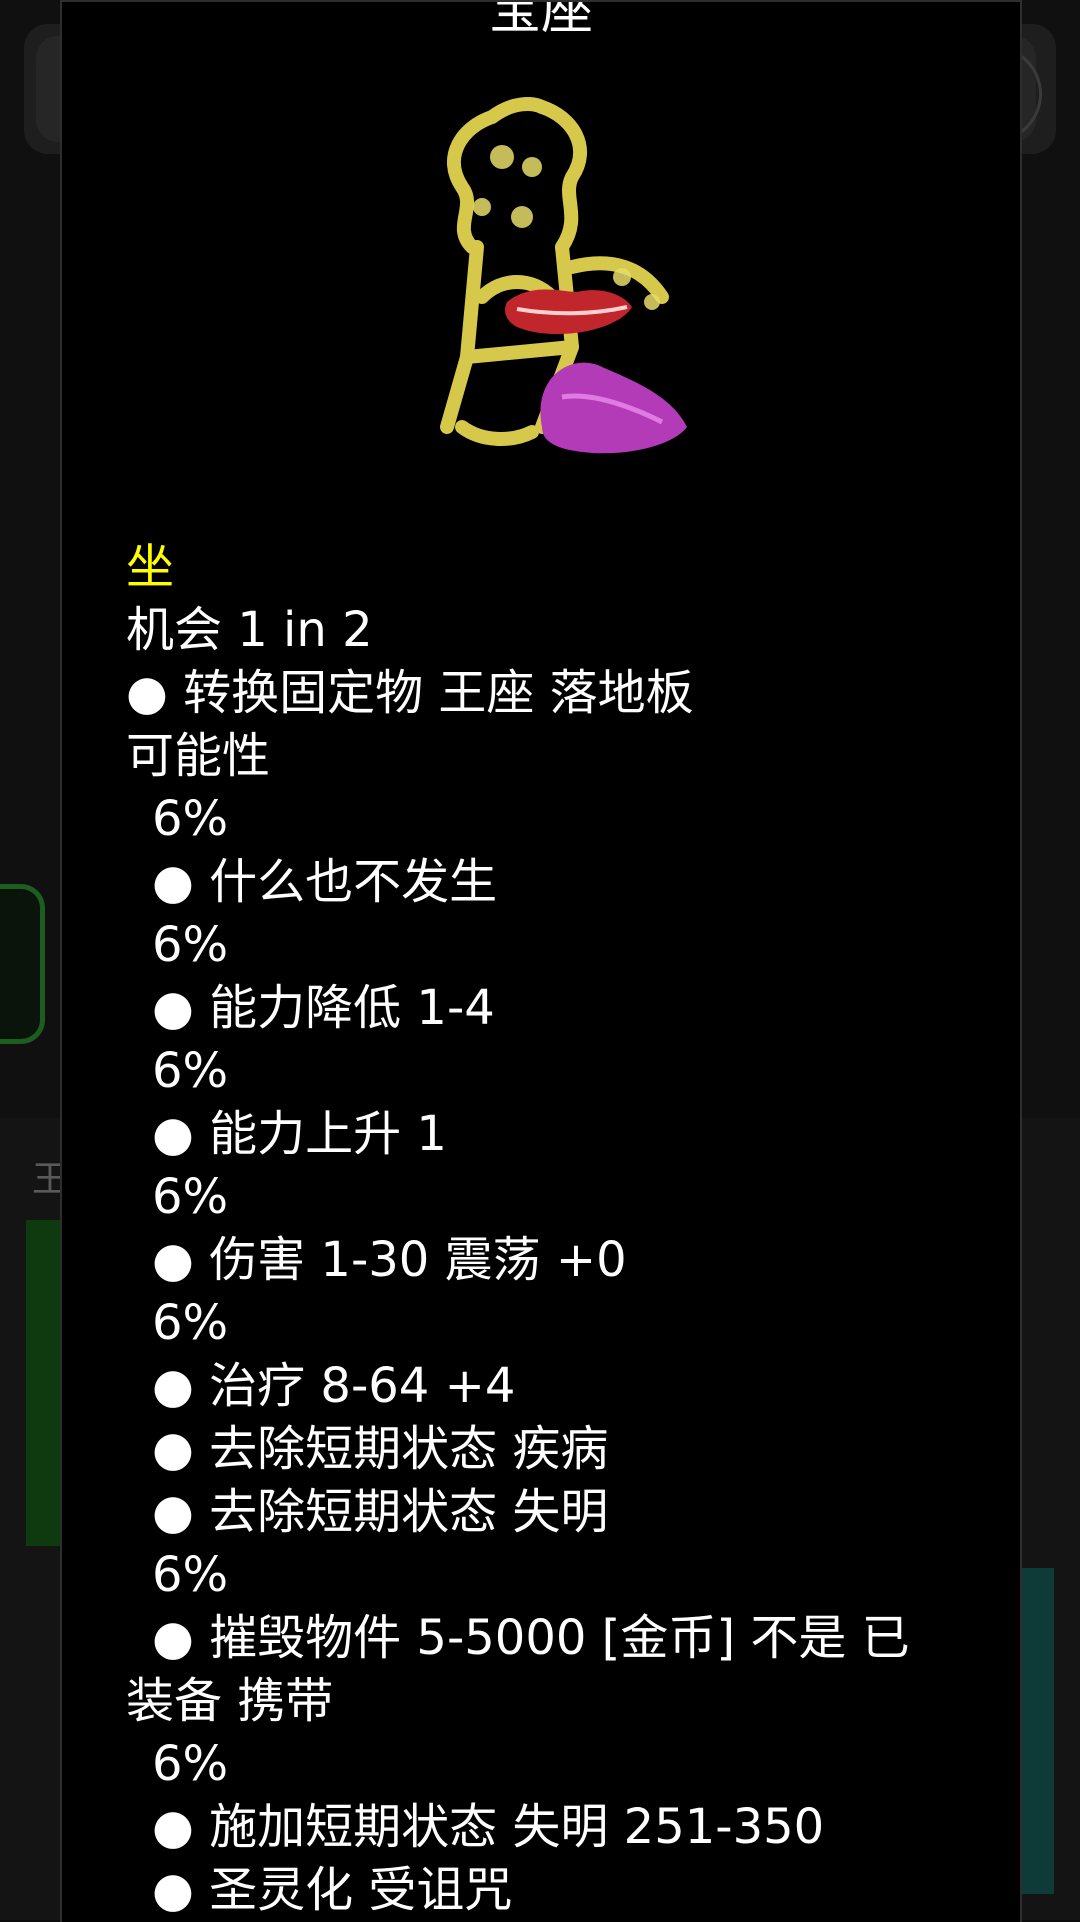  I want to click on action-name: 坐, so click(556, 567).